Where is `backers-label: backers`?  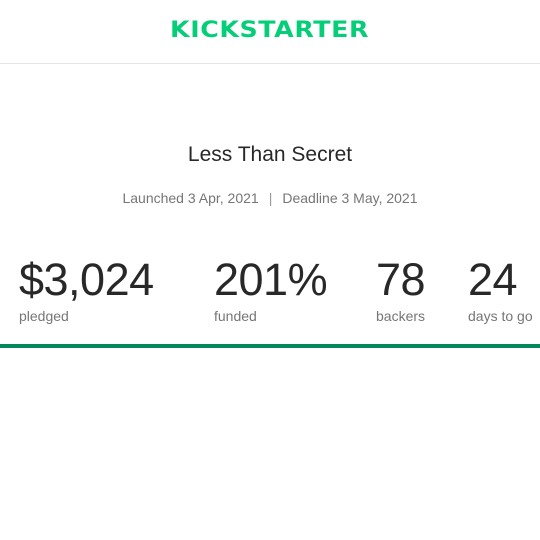
backers-label: backers is located at coordinates (401, 316).